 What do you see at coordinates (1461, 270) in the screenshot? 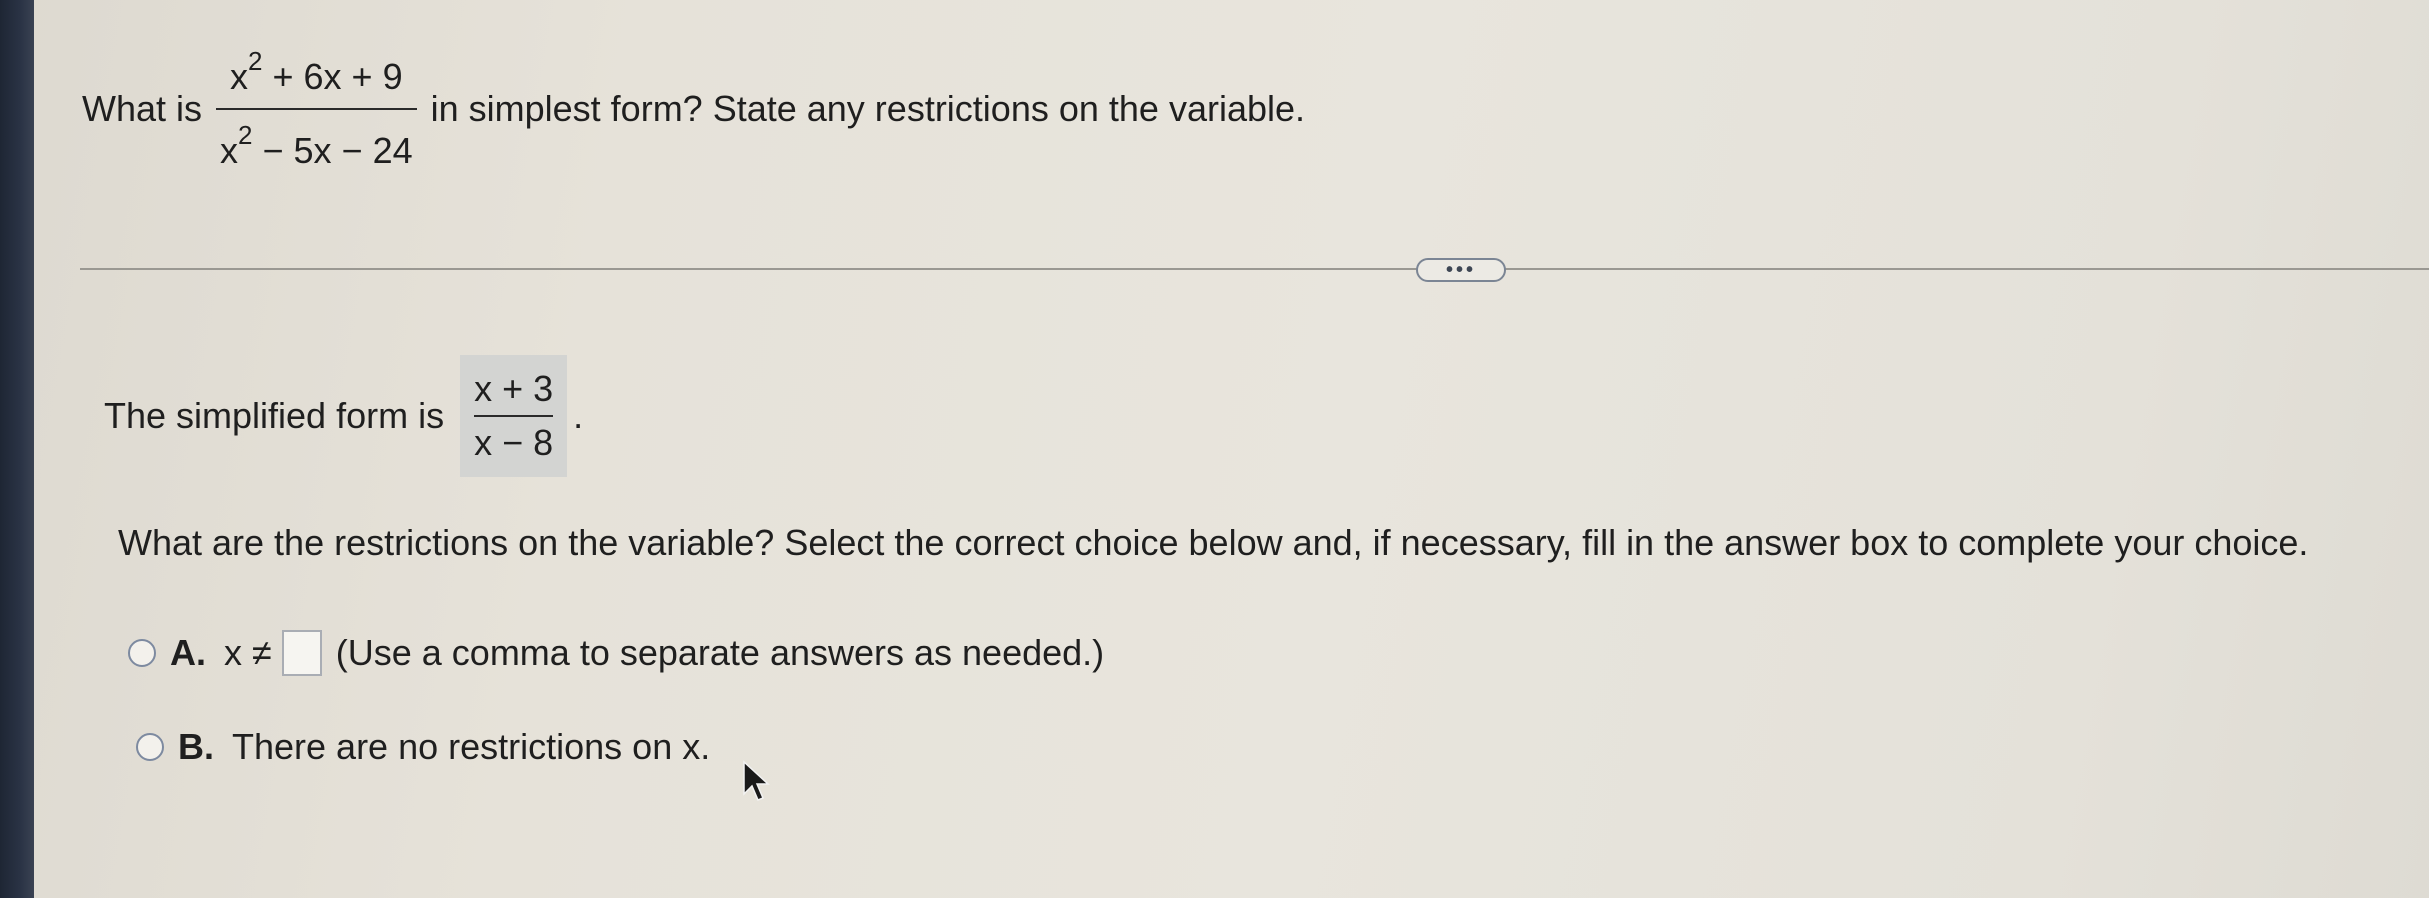
I see `more-options-button: •••` at bounding box center [1461, 270].